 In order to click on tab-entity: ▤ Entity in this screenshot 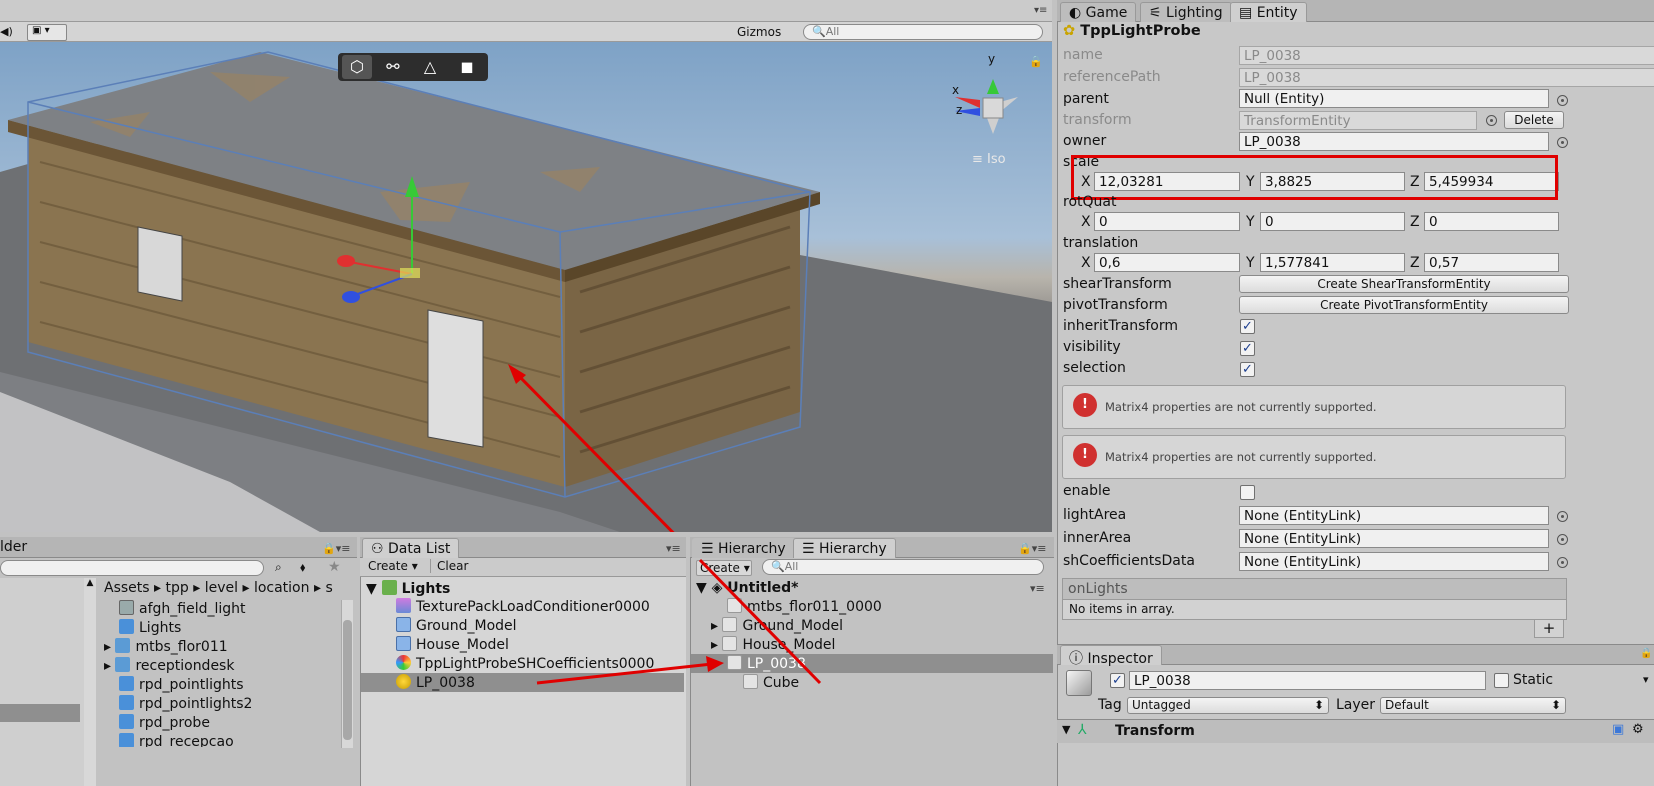, I will do `click(1268, 12)`.